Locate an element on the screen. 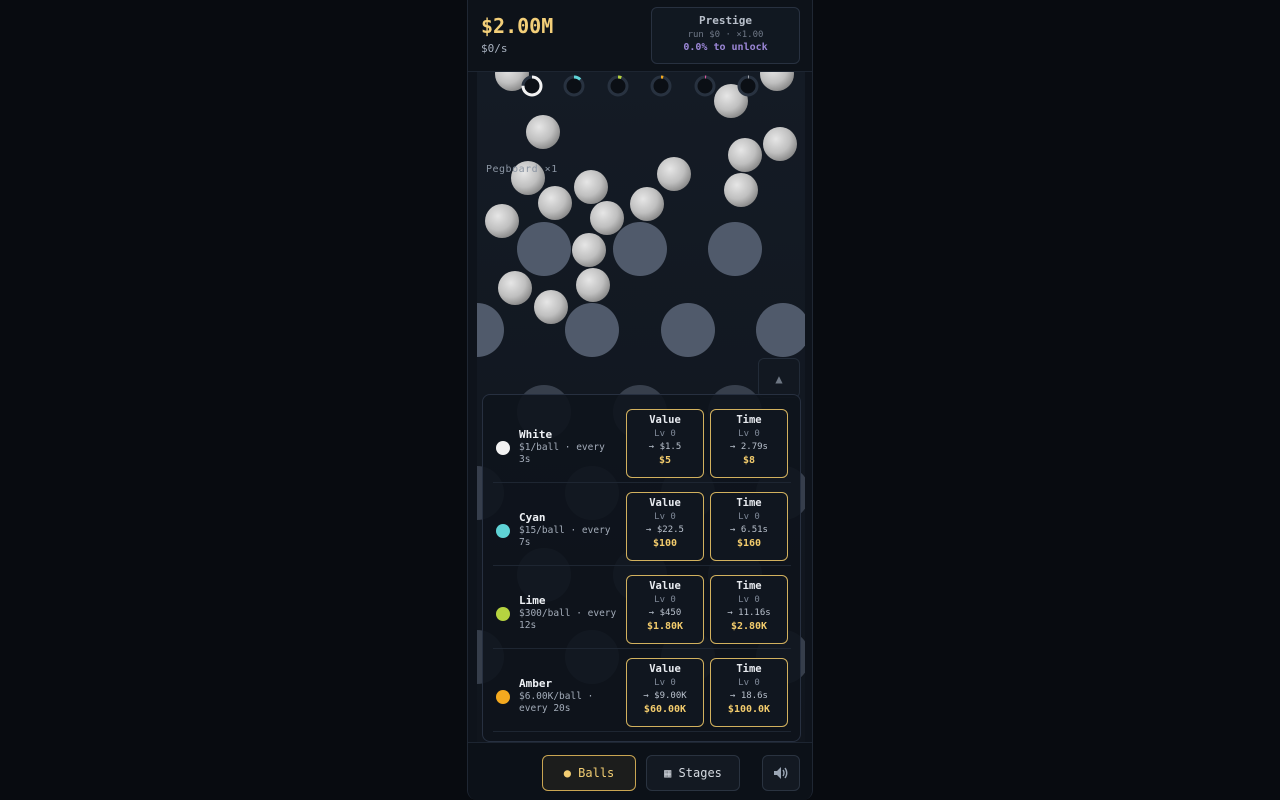  card-price: $160 is located at coordinates (749, 543).